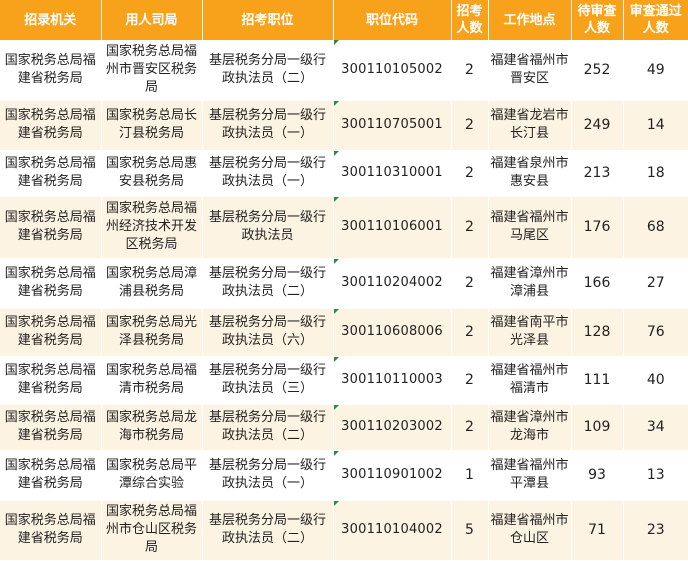 The width and height of the screenshot is (688, 561). Describe the element at coordinates (530, 173) in the screenshot. I see `work-location-cell: 福建省泉州市惠安县` at that location.